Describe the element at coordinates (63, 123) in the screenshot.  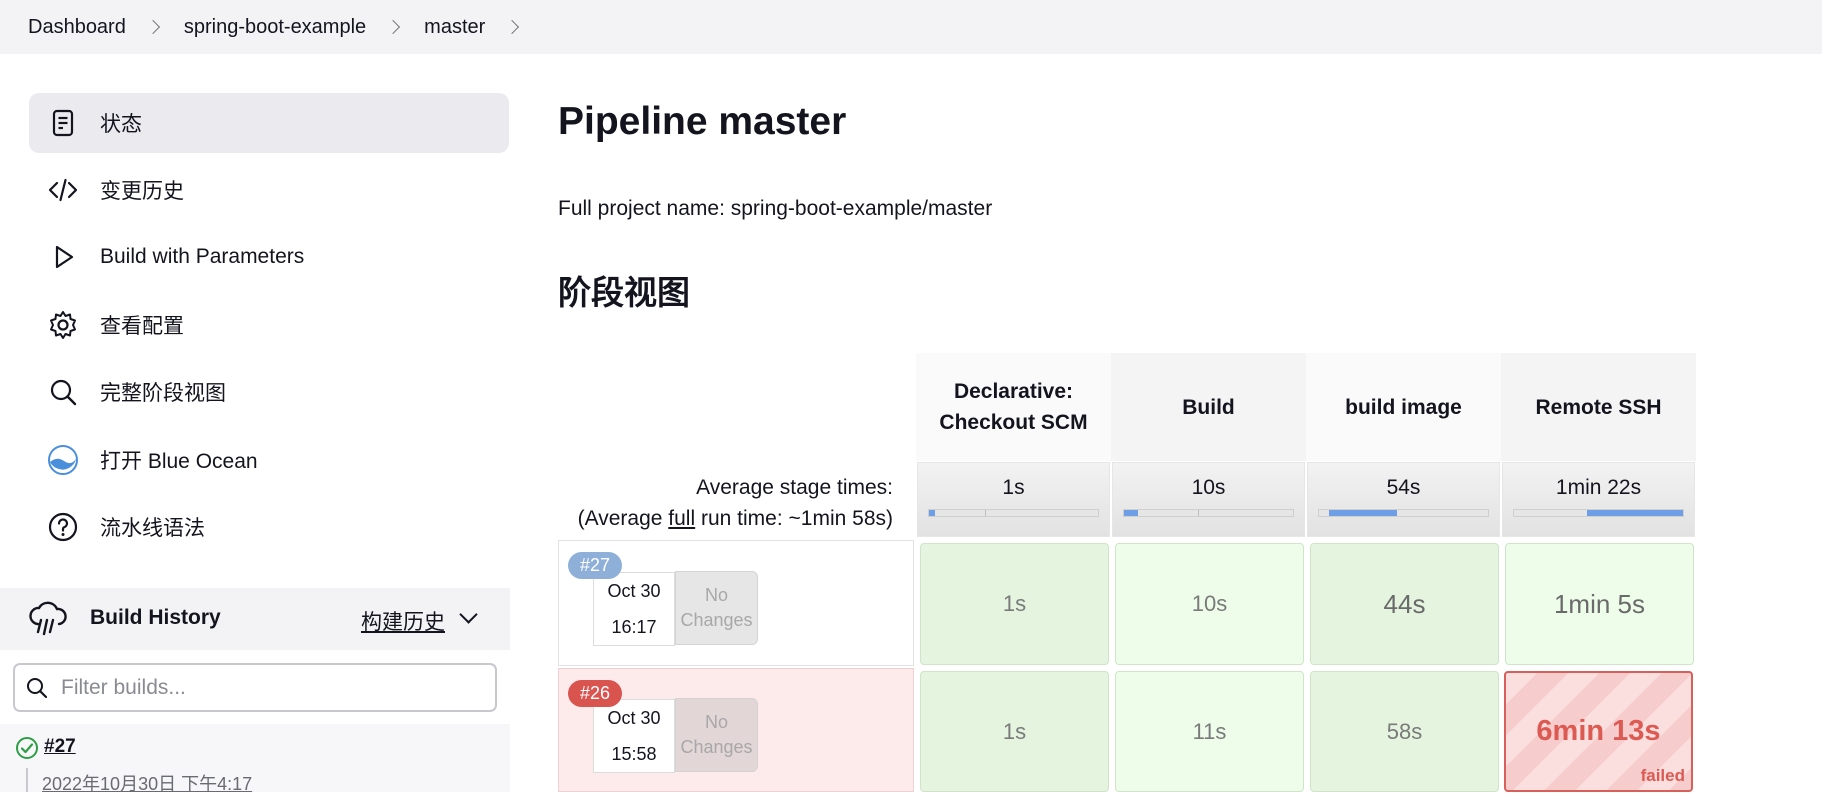
I see `status-document-icon` at that location.